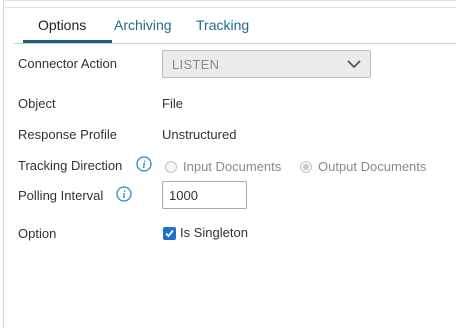 This screenshot has height=328, width=456. I want to click on option-label: Option, so click(37, 233).